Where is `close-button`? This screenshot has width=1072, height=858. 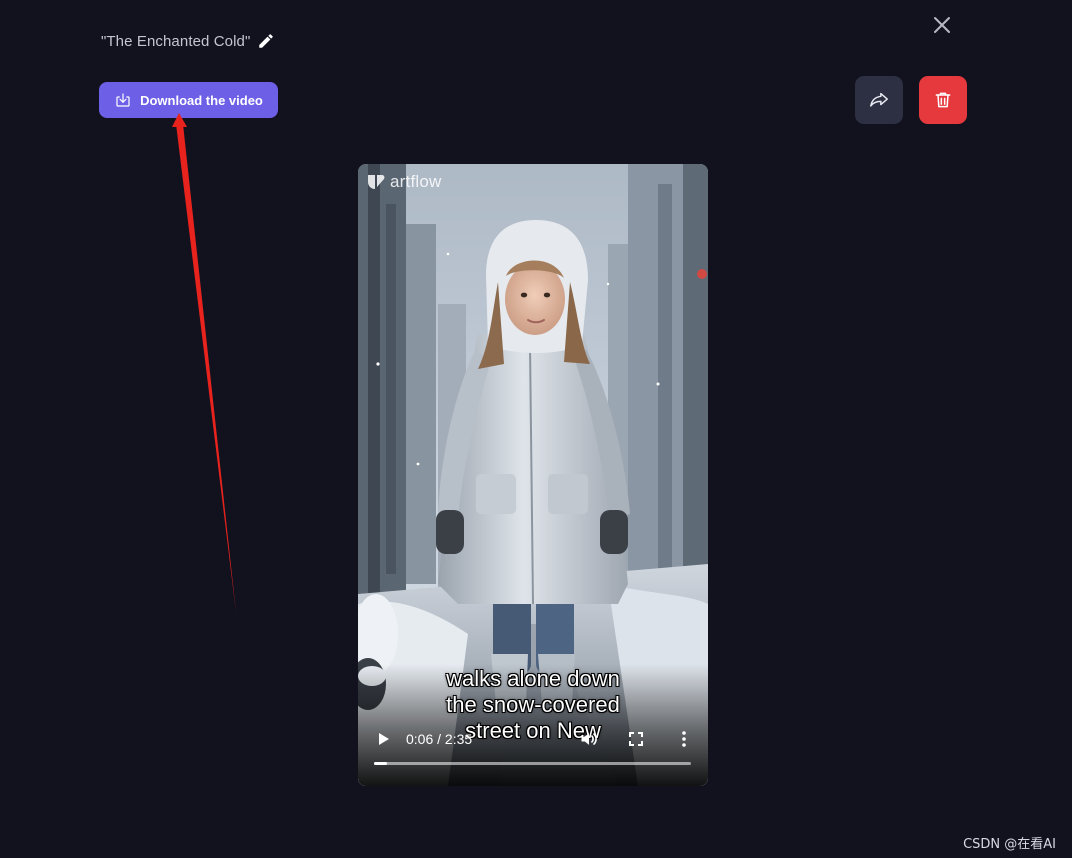 close-button is located at coordinates (942, 25).